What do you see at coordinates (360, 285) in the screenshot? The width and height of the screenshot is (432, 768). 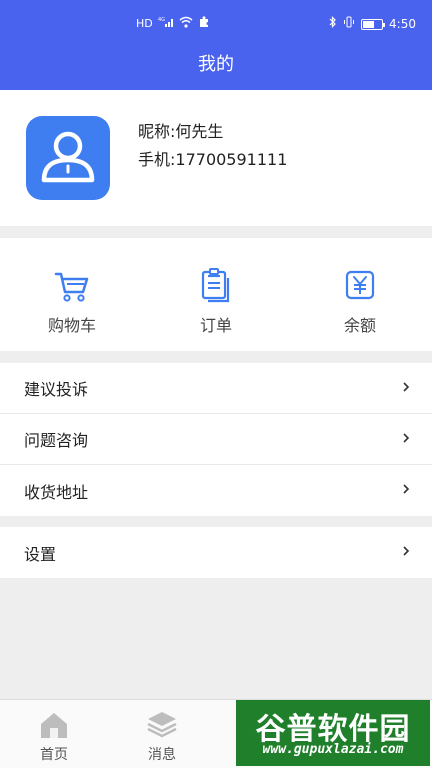 I see `yuan-icon` at bounding box center [360, 285].